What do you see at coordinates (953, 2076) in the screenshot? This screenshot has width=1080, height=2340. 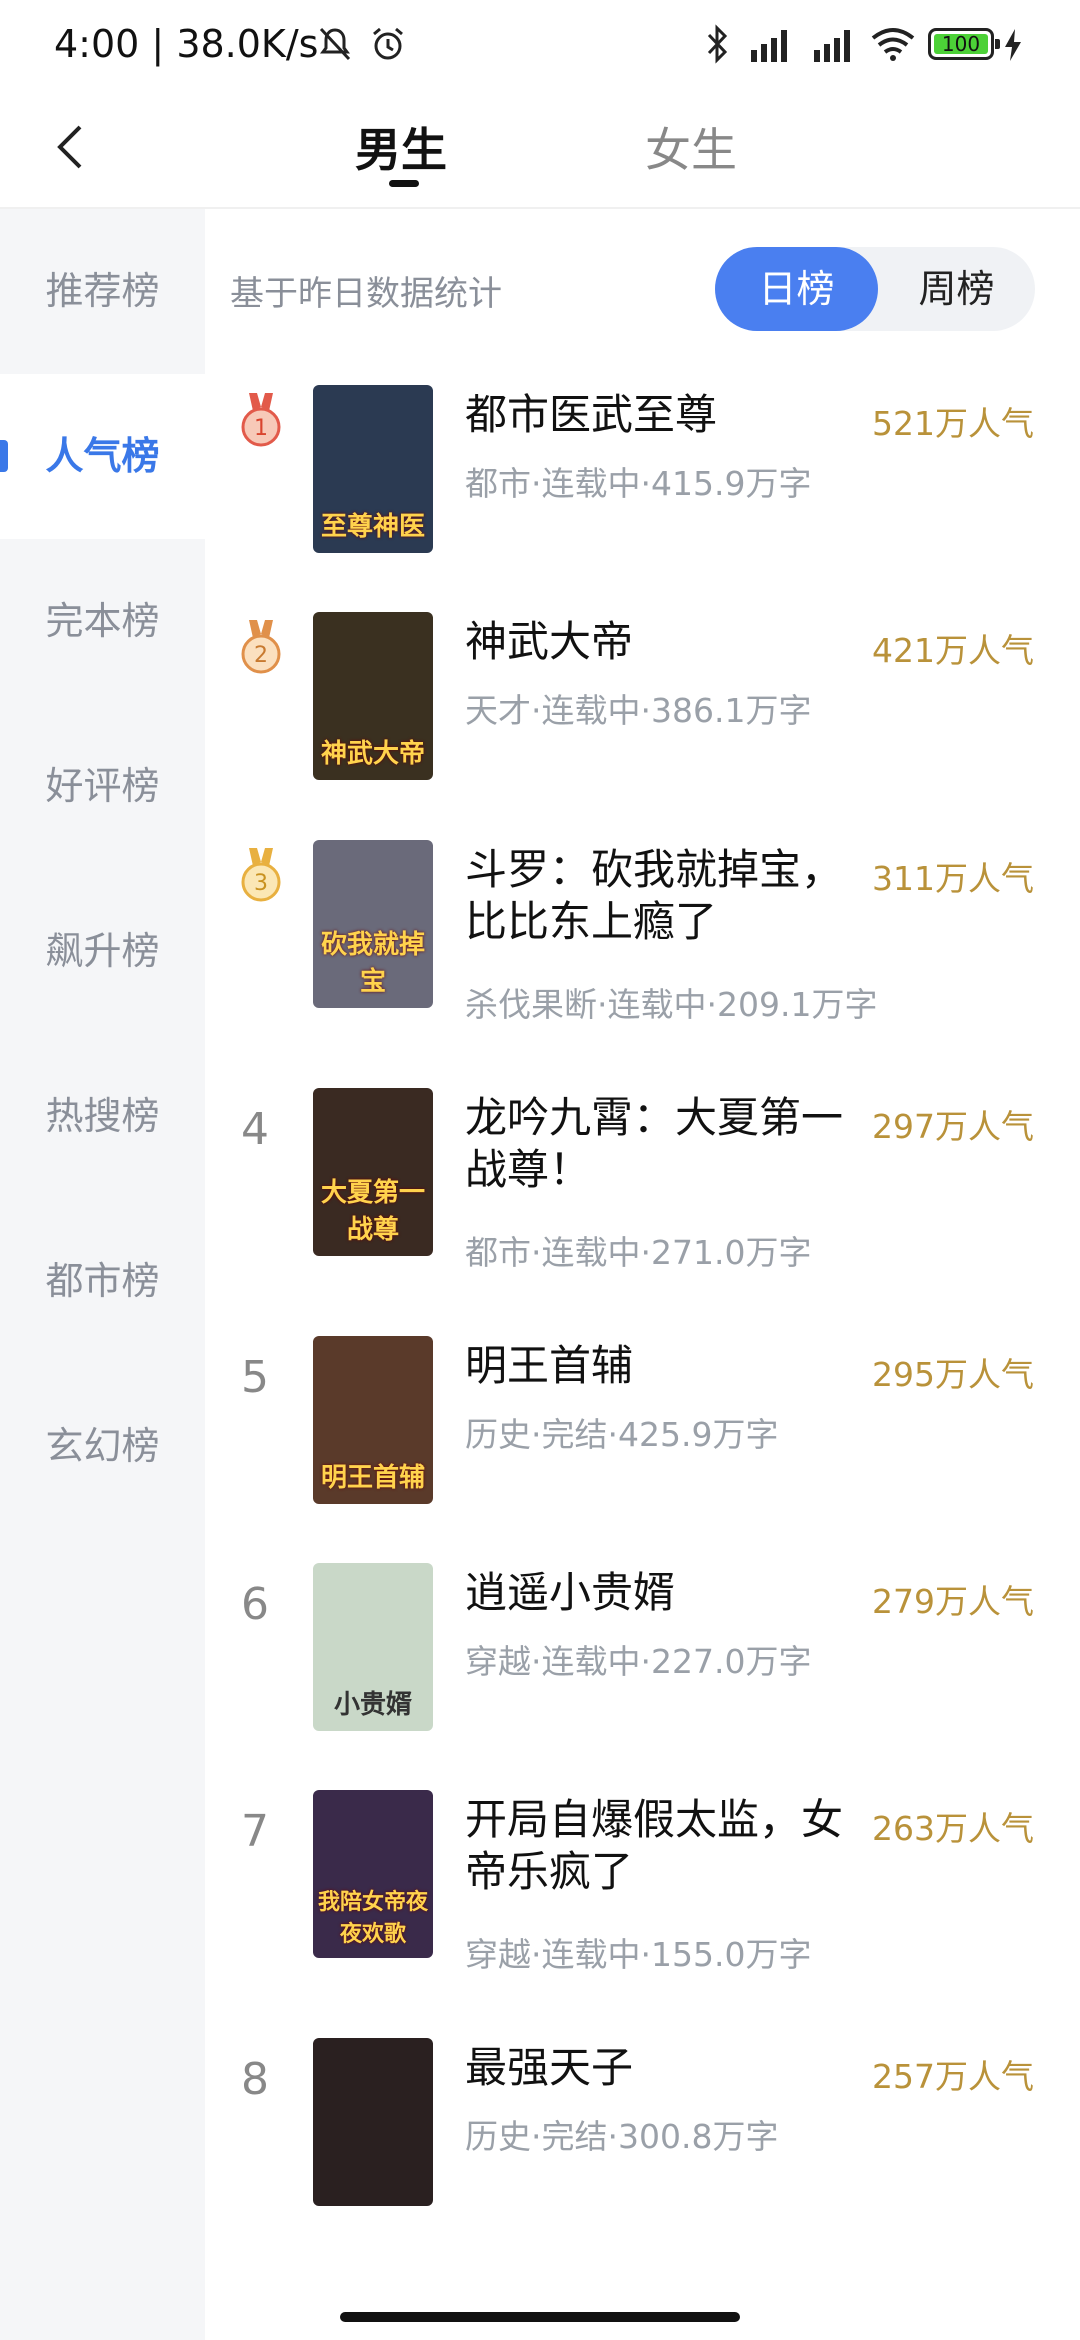 I see `popularity-count: 257万人气` at bounding box center [953, 2076].